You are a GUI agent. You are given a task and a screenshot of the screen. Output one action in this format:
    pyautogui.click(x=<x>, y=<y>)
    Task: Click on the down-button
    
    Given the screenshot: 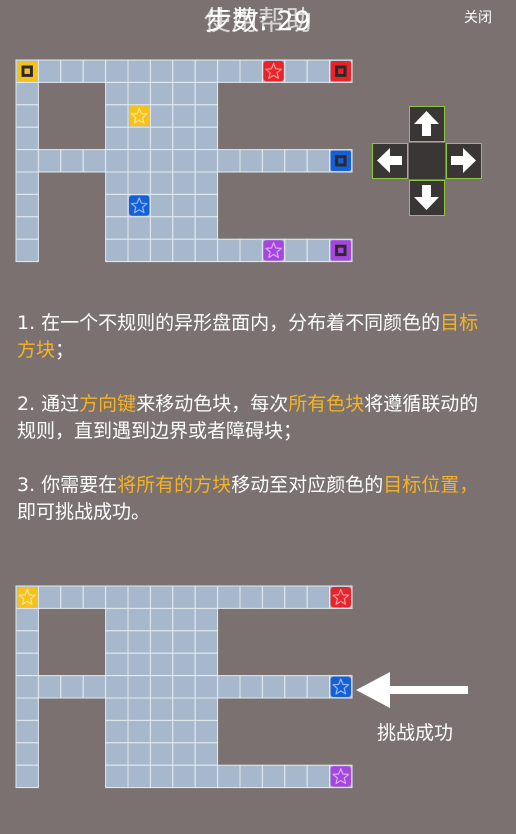 What is the action you would take?
    pyautogui.click(x=427, y=198)
    